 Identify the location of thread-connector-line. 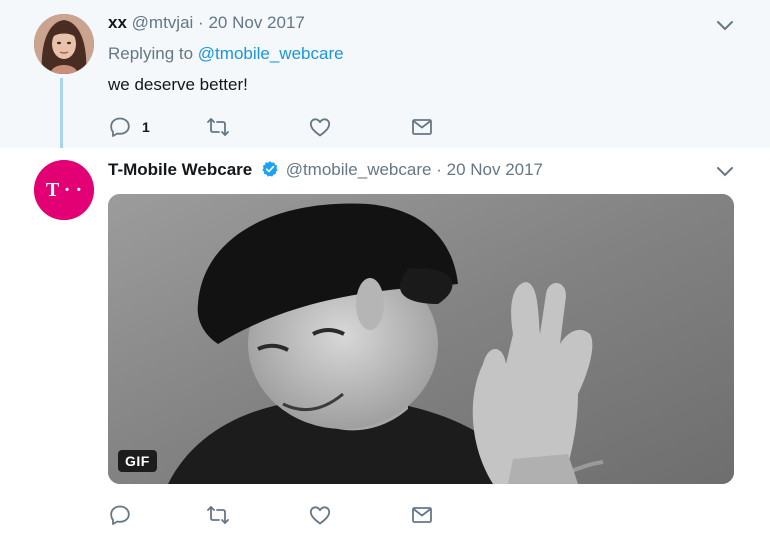
(61, 116).